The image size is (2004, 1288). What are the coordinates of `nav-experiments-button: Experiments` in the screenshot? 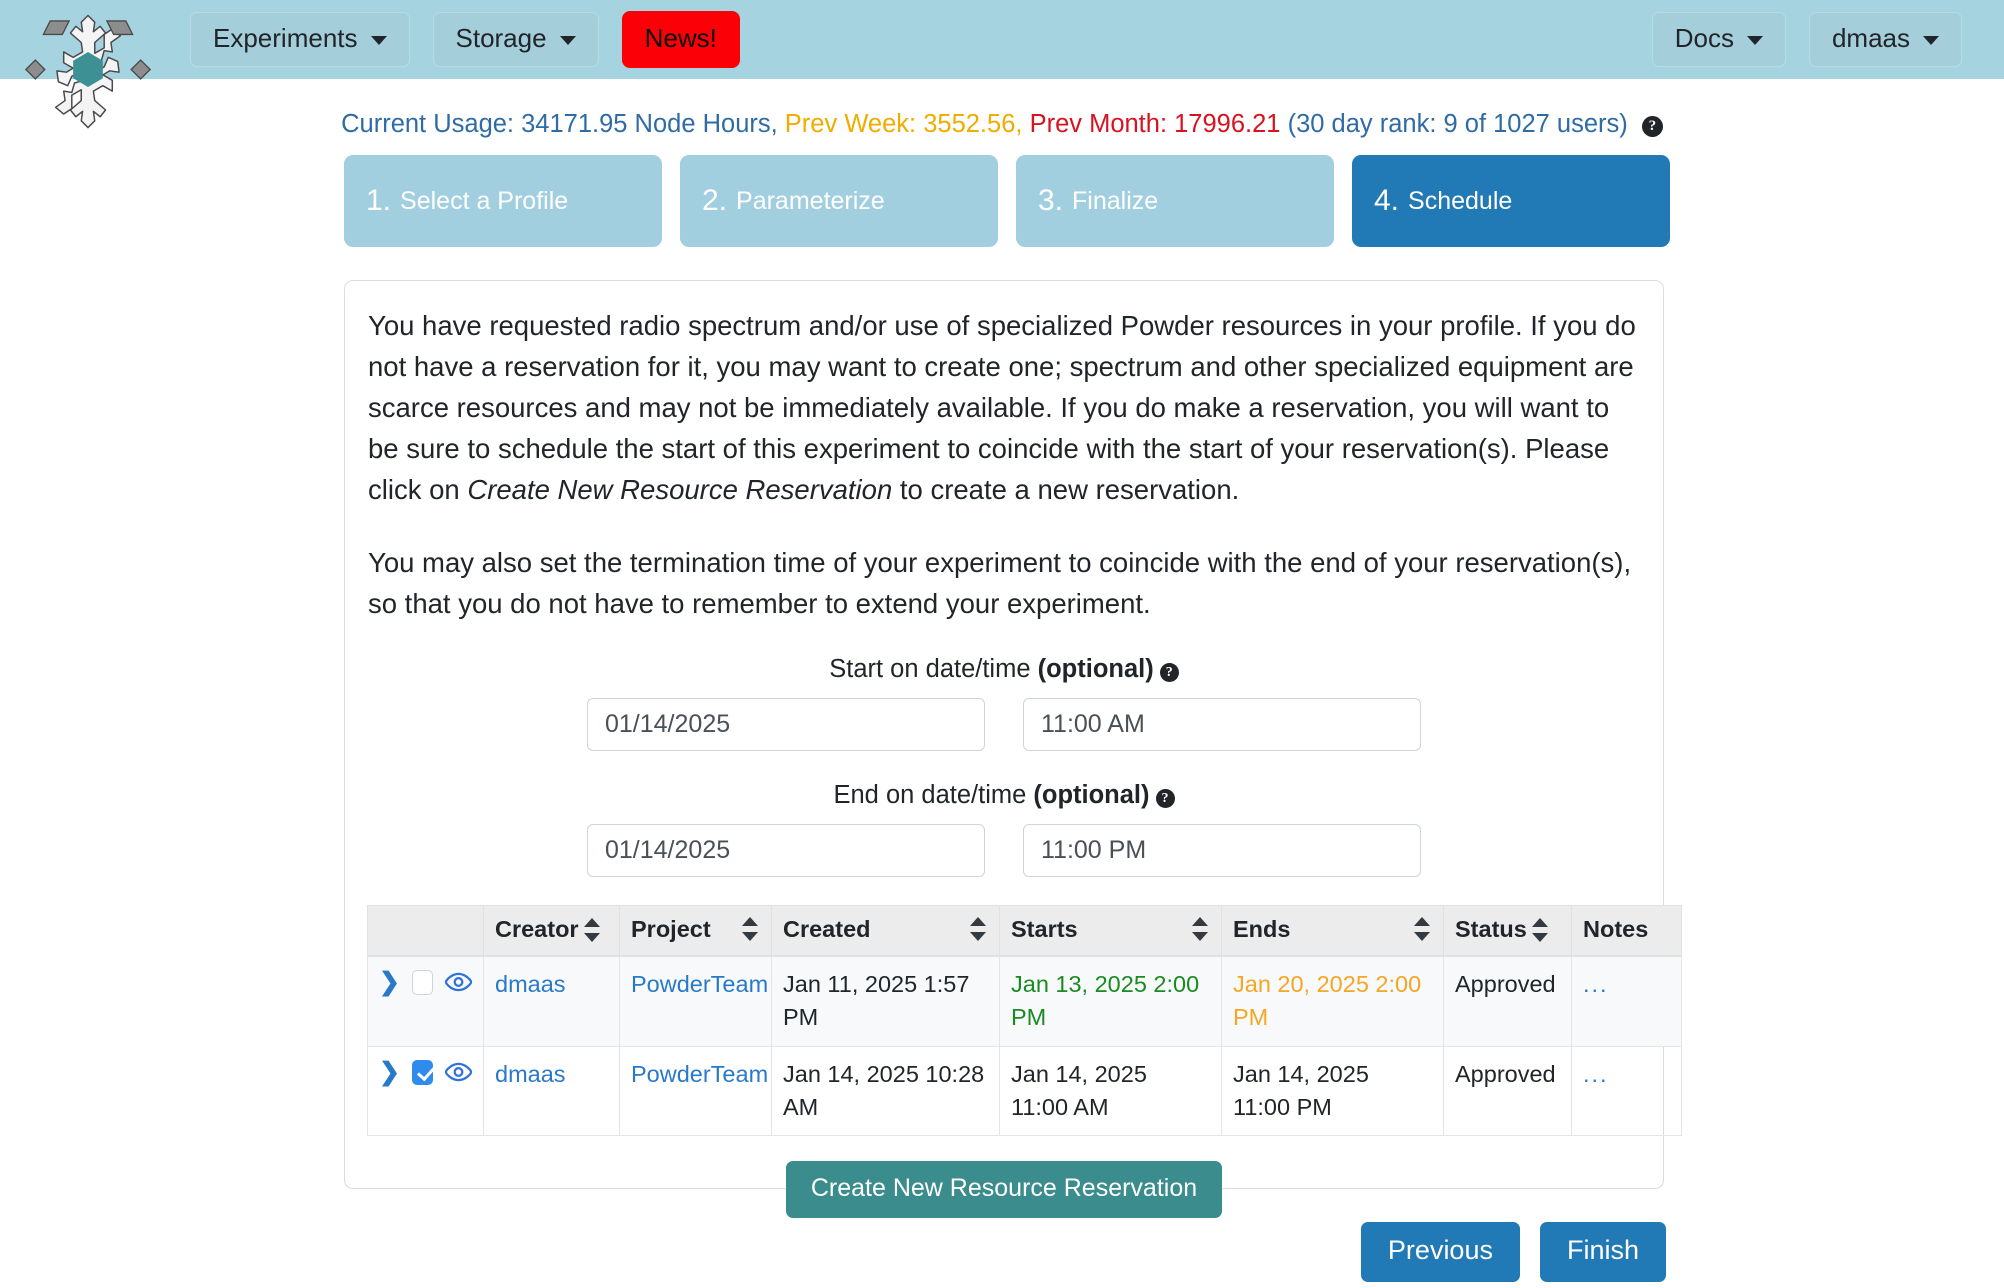 It's located at (300, 39).